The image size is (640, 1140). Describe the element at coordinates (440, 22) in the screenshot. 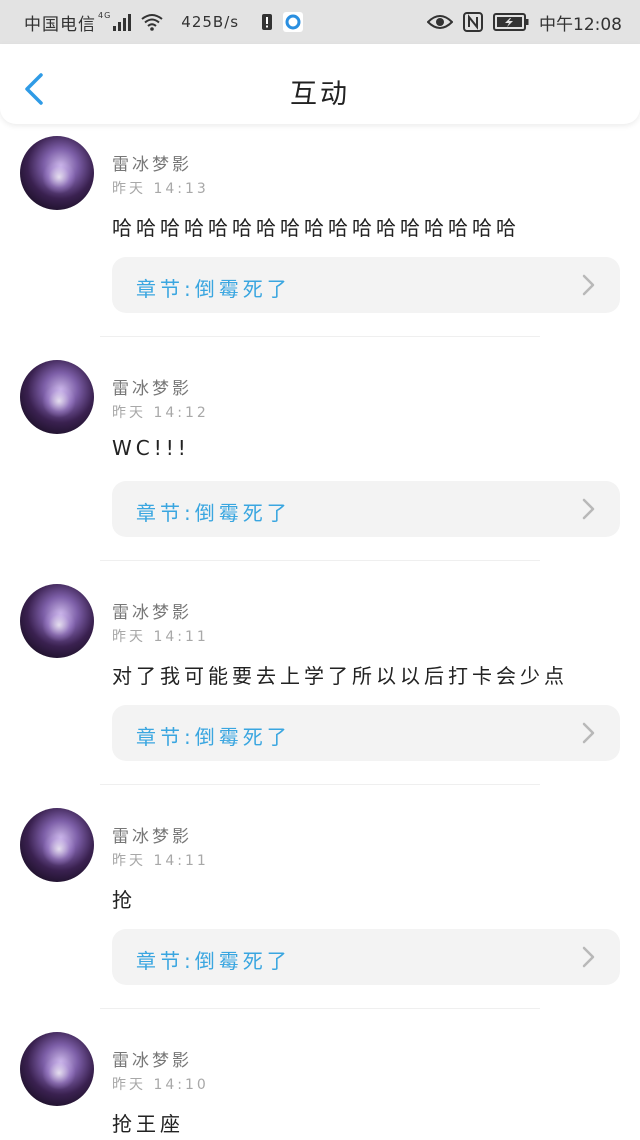

I see `eye-icon` at that location.